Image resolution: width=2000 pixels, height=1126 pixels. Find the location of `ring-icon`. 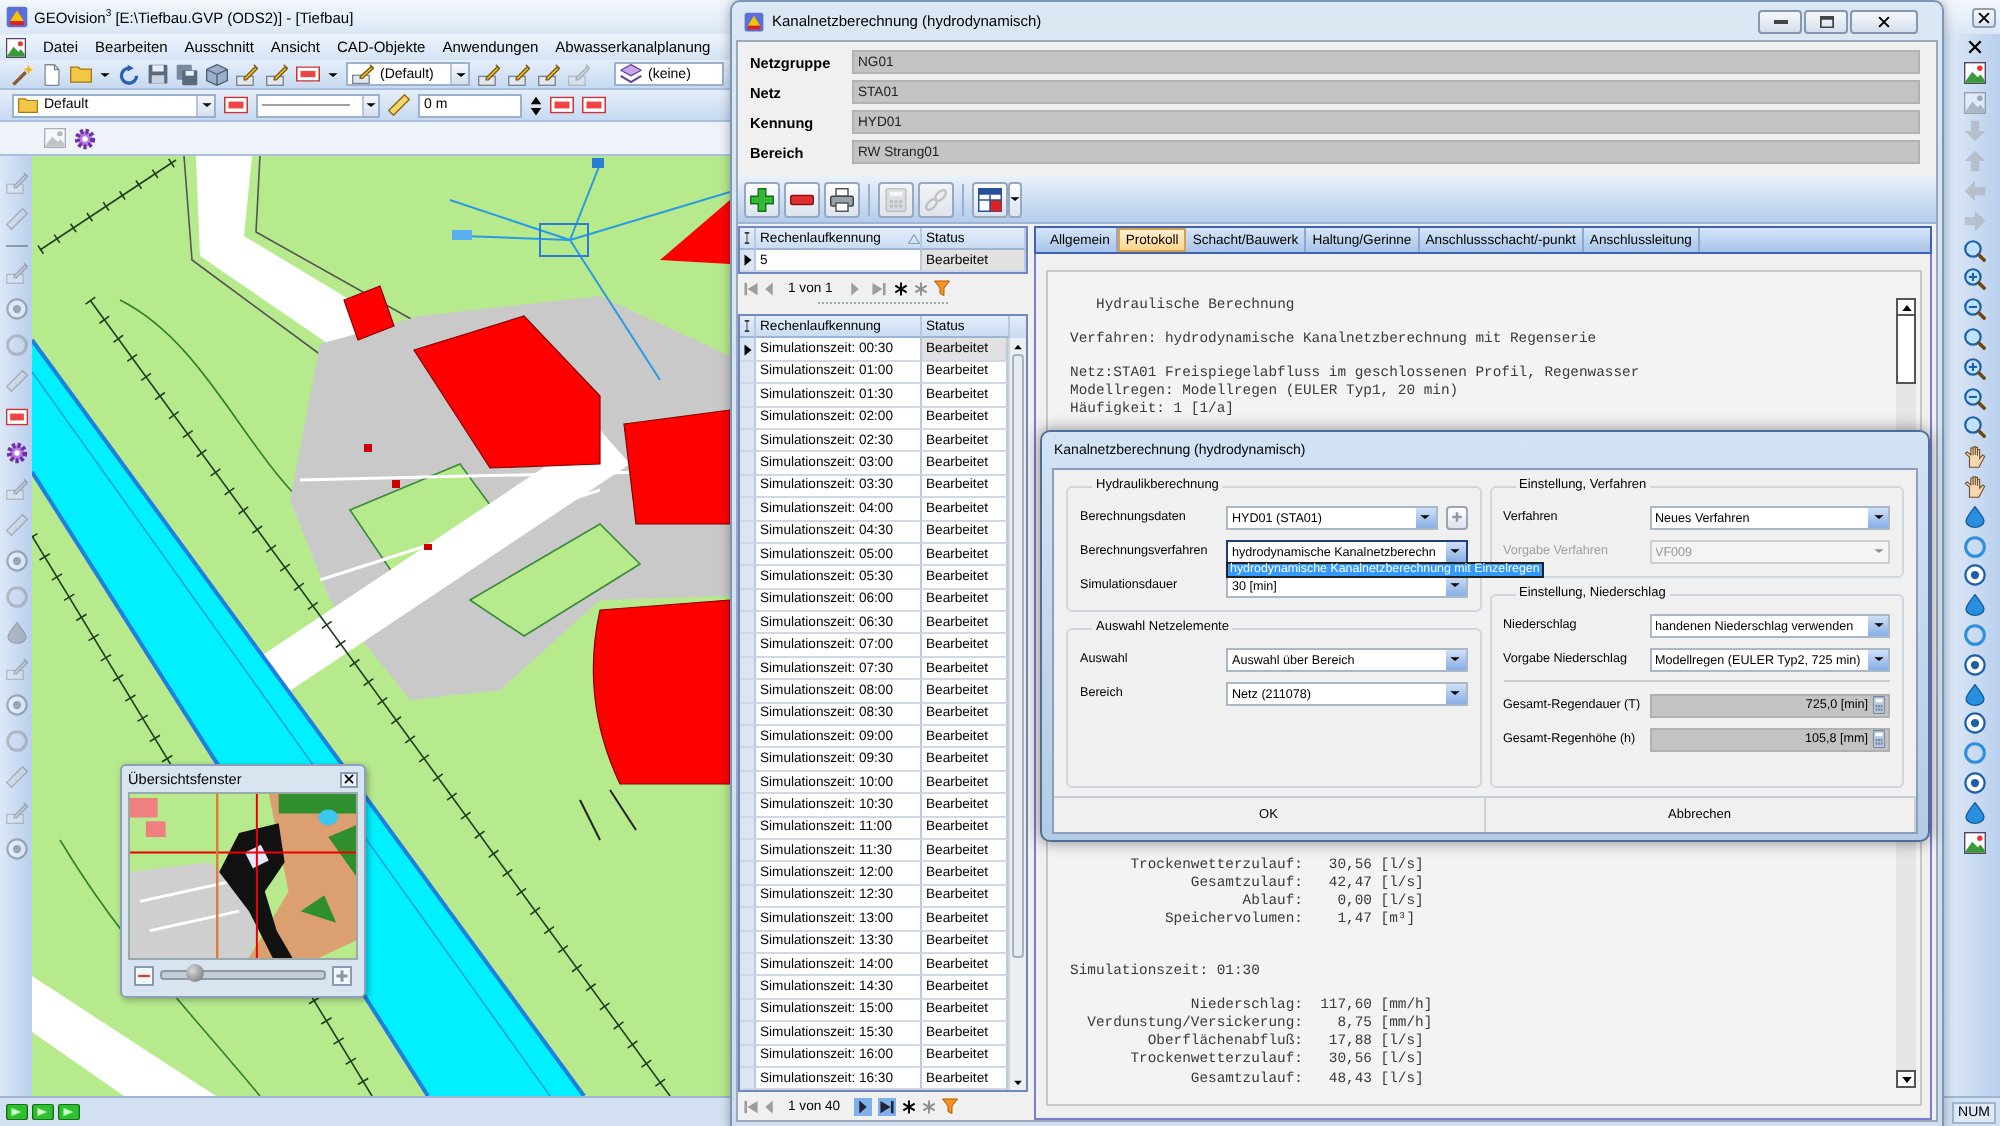

ring-icon is located at coordinates (1975, 634).